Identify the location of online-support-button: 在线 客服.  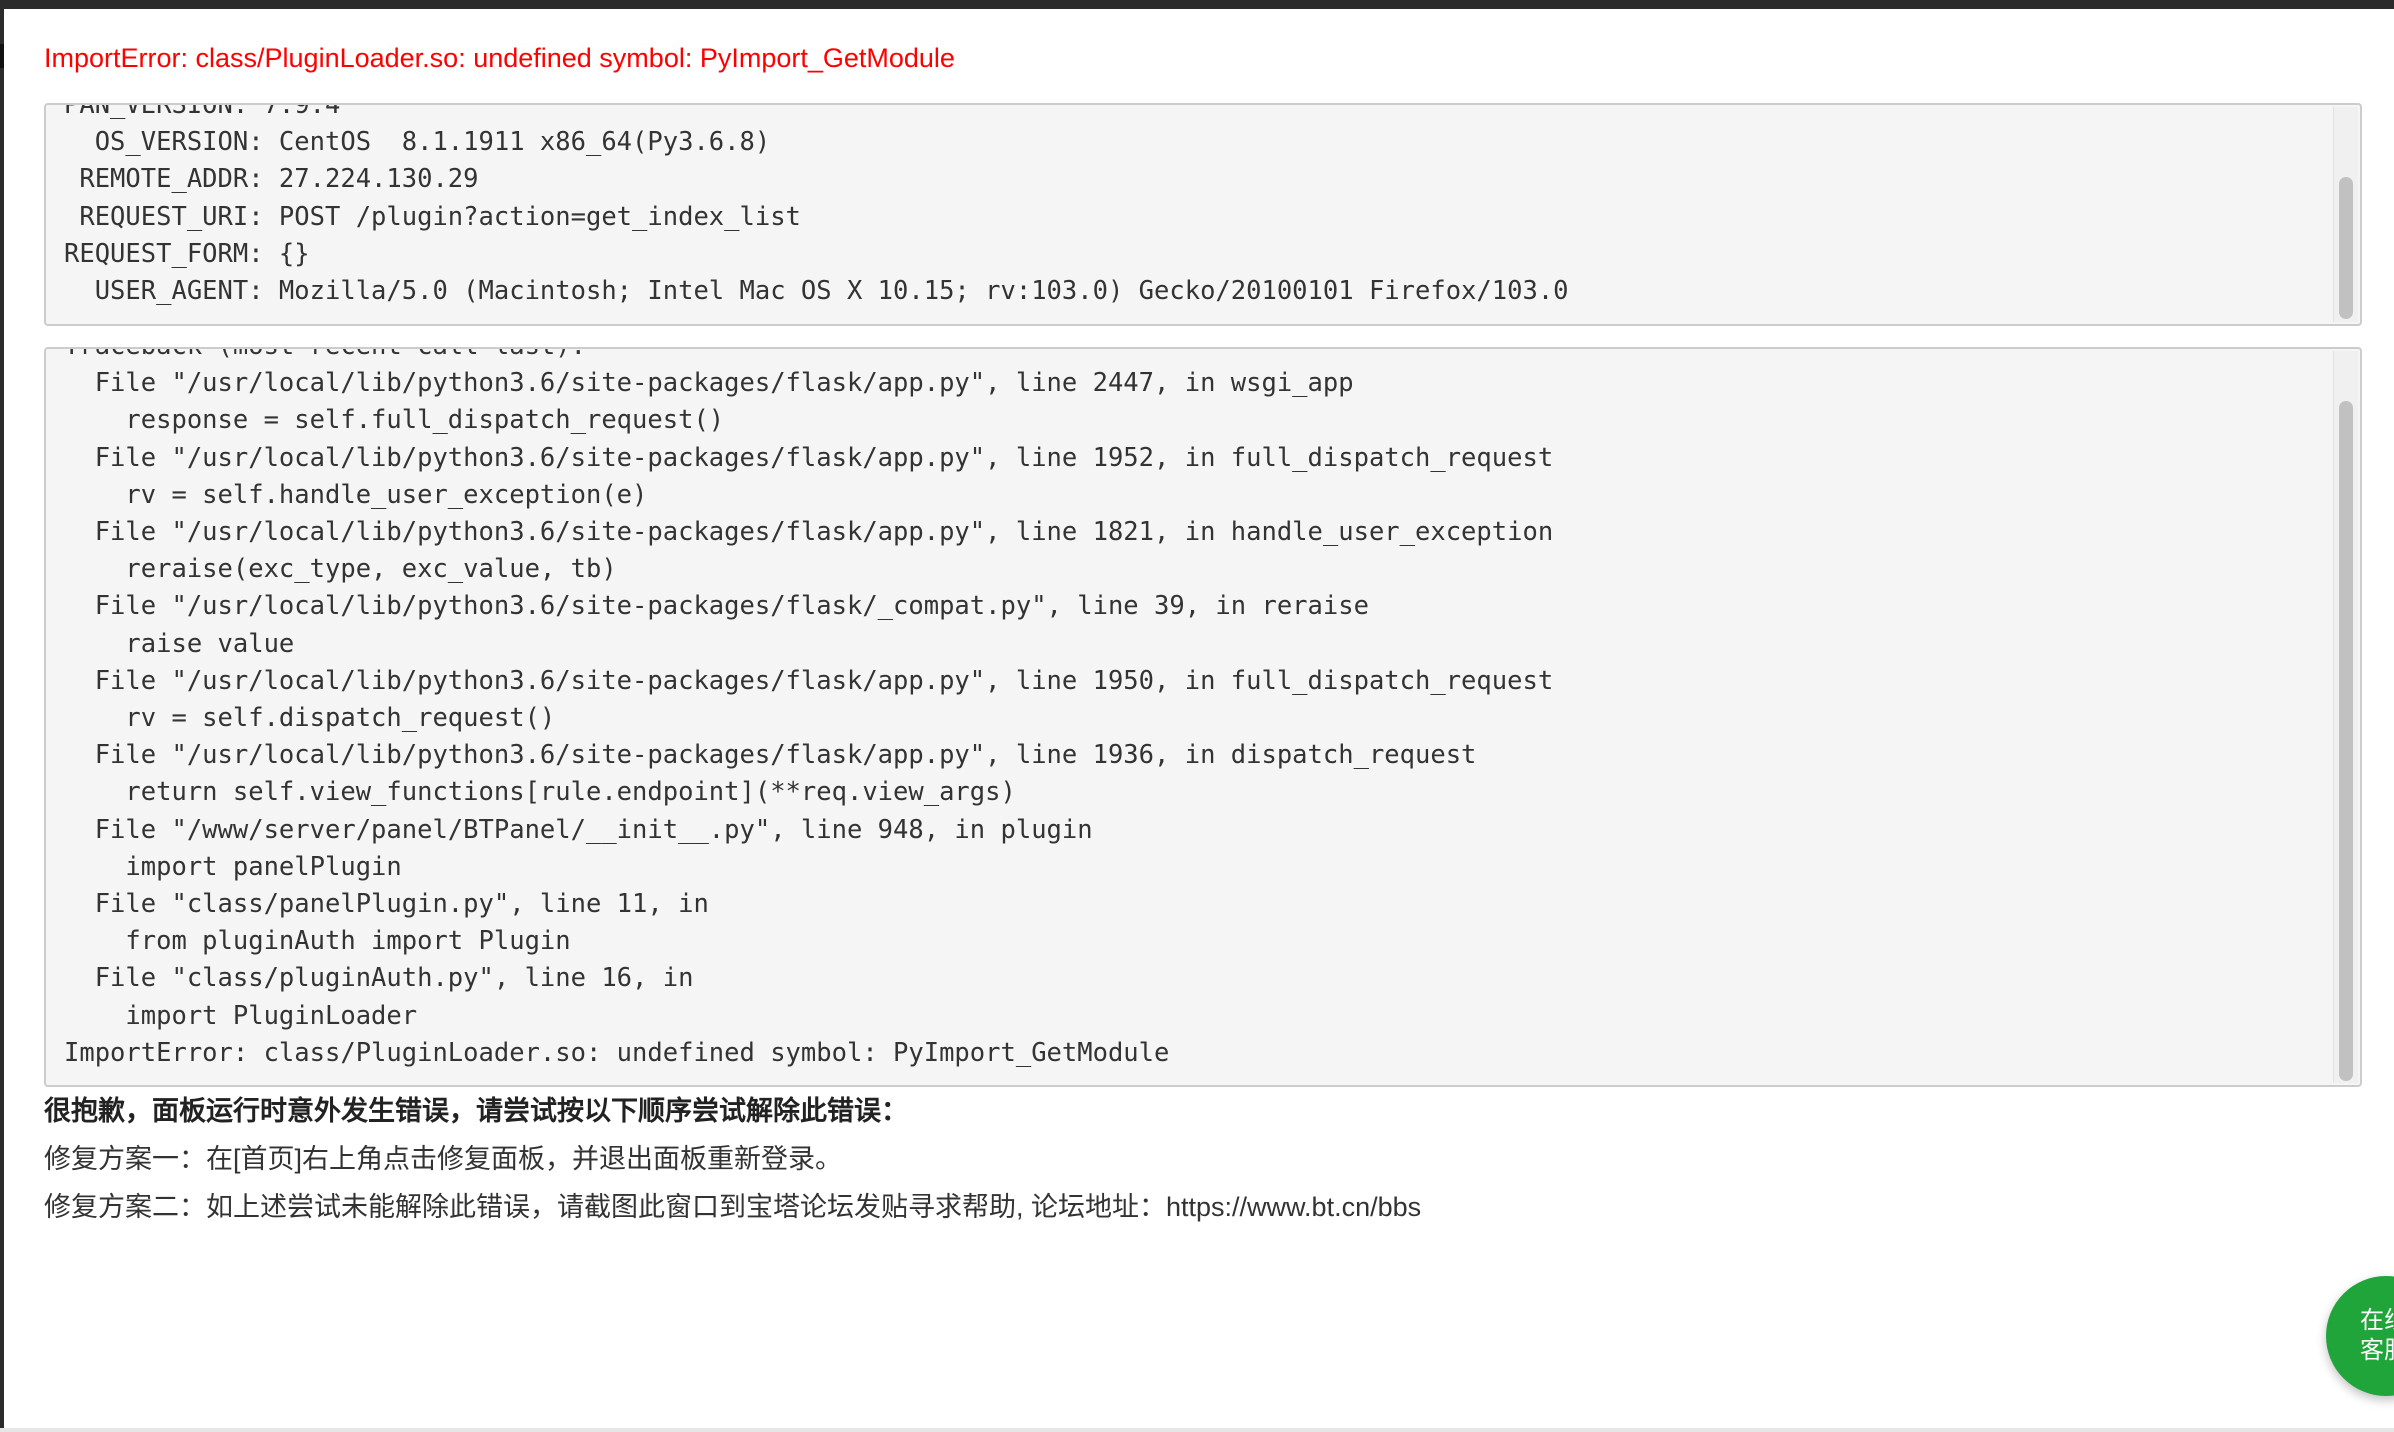
(2360, 1336).